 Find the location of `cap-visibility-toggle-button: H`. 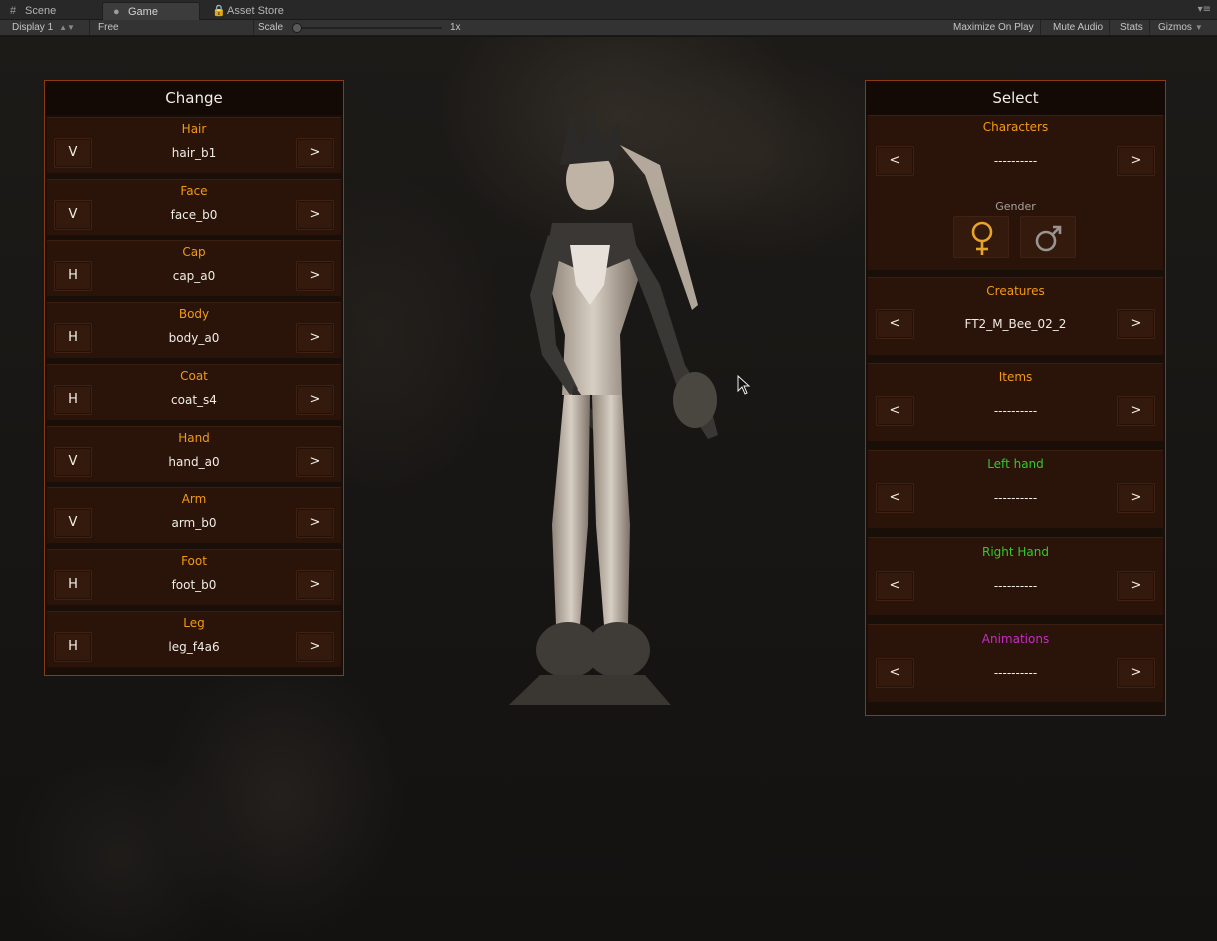

cap-visibility-toggle-button: H is located at coordinates (73, 276).